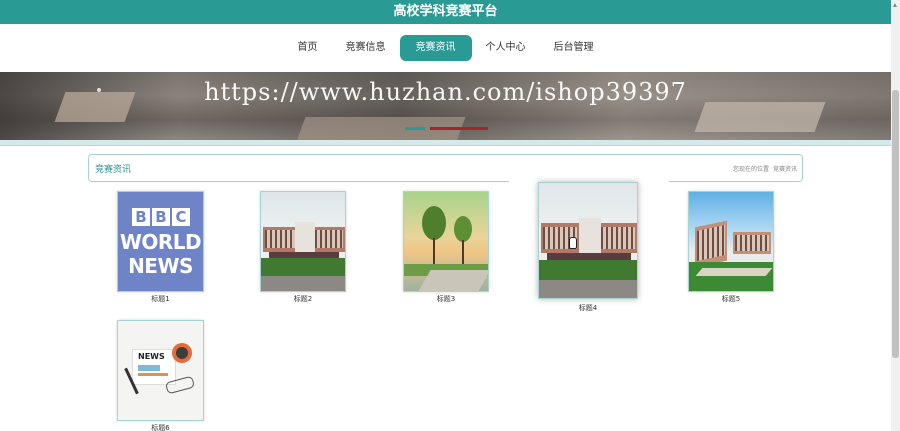  I want to click on campus-trees-image, so click(446, 241).